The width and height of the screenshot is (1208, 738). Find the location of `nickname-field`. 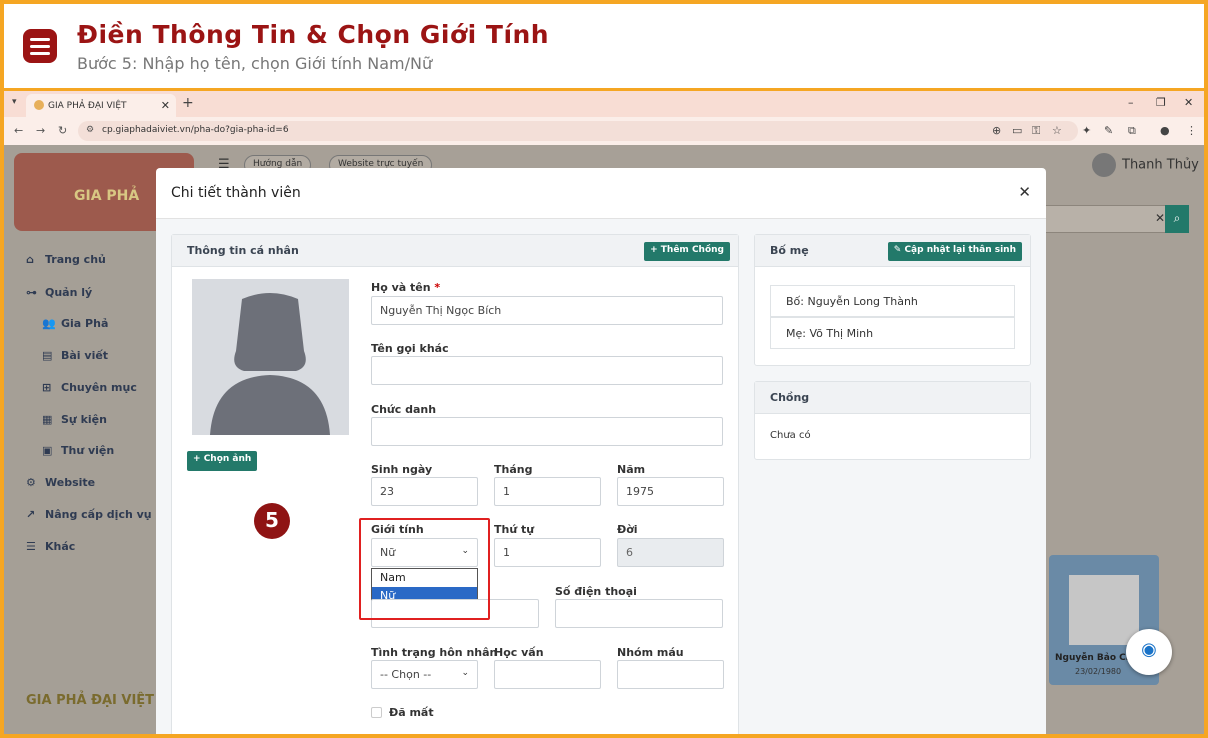

nickname-field is located at coordinates (547, 370).